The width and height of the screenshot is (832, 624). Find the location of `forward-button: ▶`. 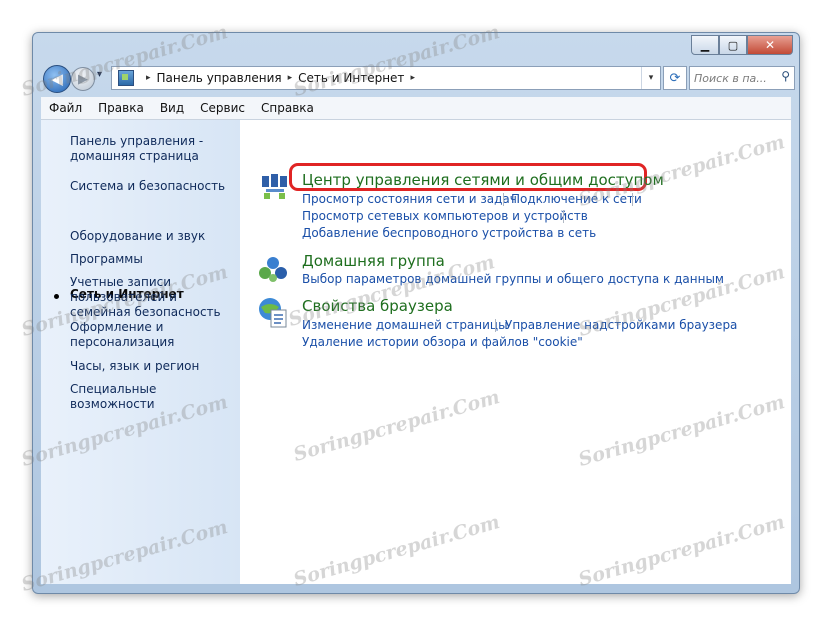

forward-button: ▶ is located at coordinates (83, 79).